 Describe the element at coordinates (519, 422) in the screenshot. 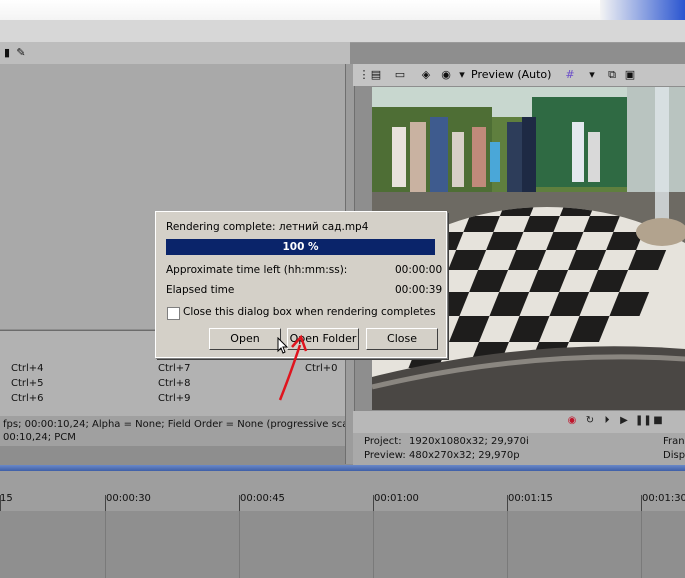

I see `preview-transport-controls: ◉ ↻ ⏵ ▶ ❚❚ ■` at that location.